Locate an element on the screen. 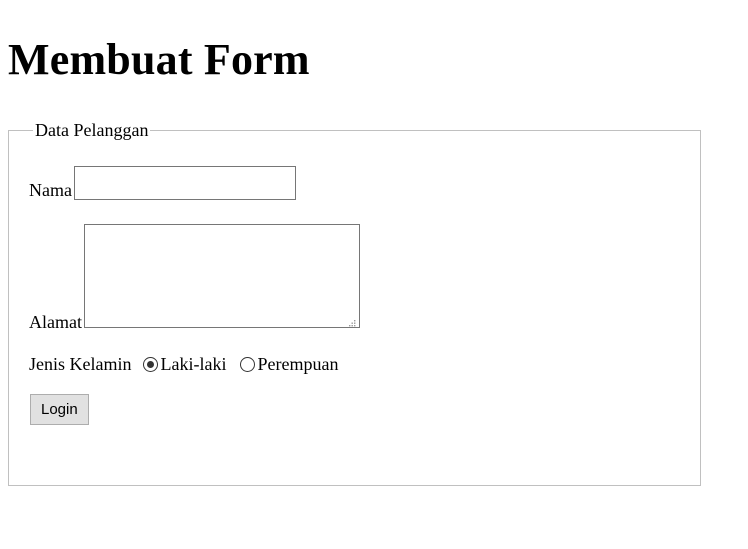 Image resolution: width=748 pixels, height=549 pixels. radio-selected-icon is located at coordinates (151, 364).